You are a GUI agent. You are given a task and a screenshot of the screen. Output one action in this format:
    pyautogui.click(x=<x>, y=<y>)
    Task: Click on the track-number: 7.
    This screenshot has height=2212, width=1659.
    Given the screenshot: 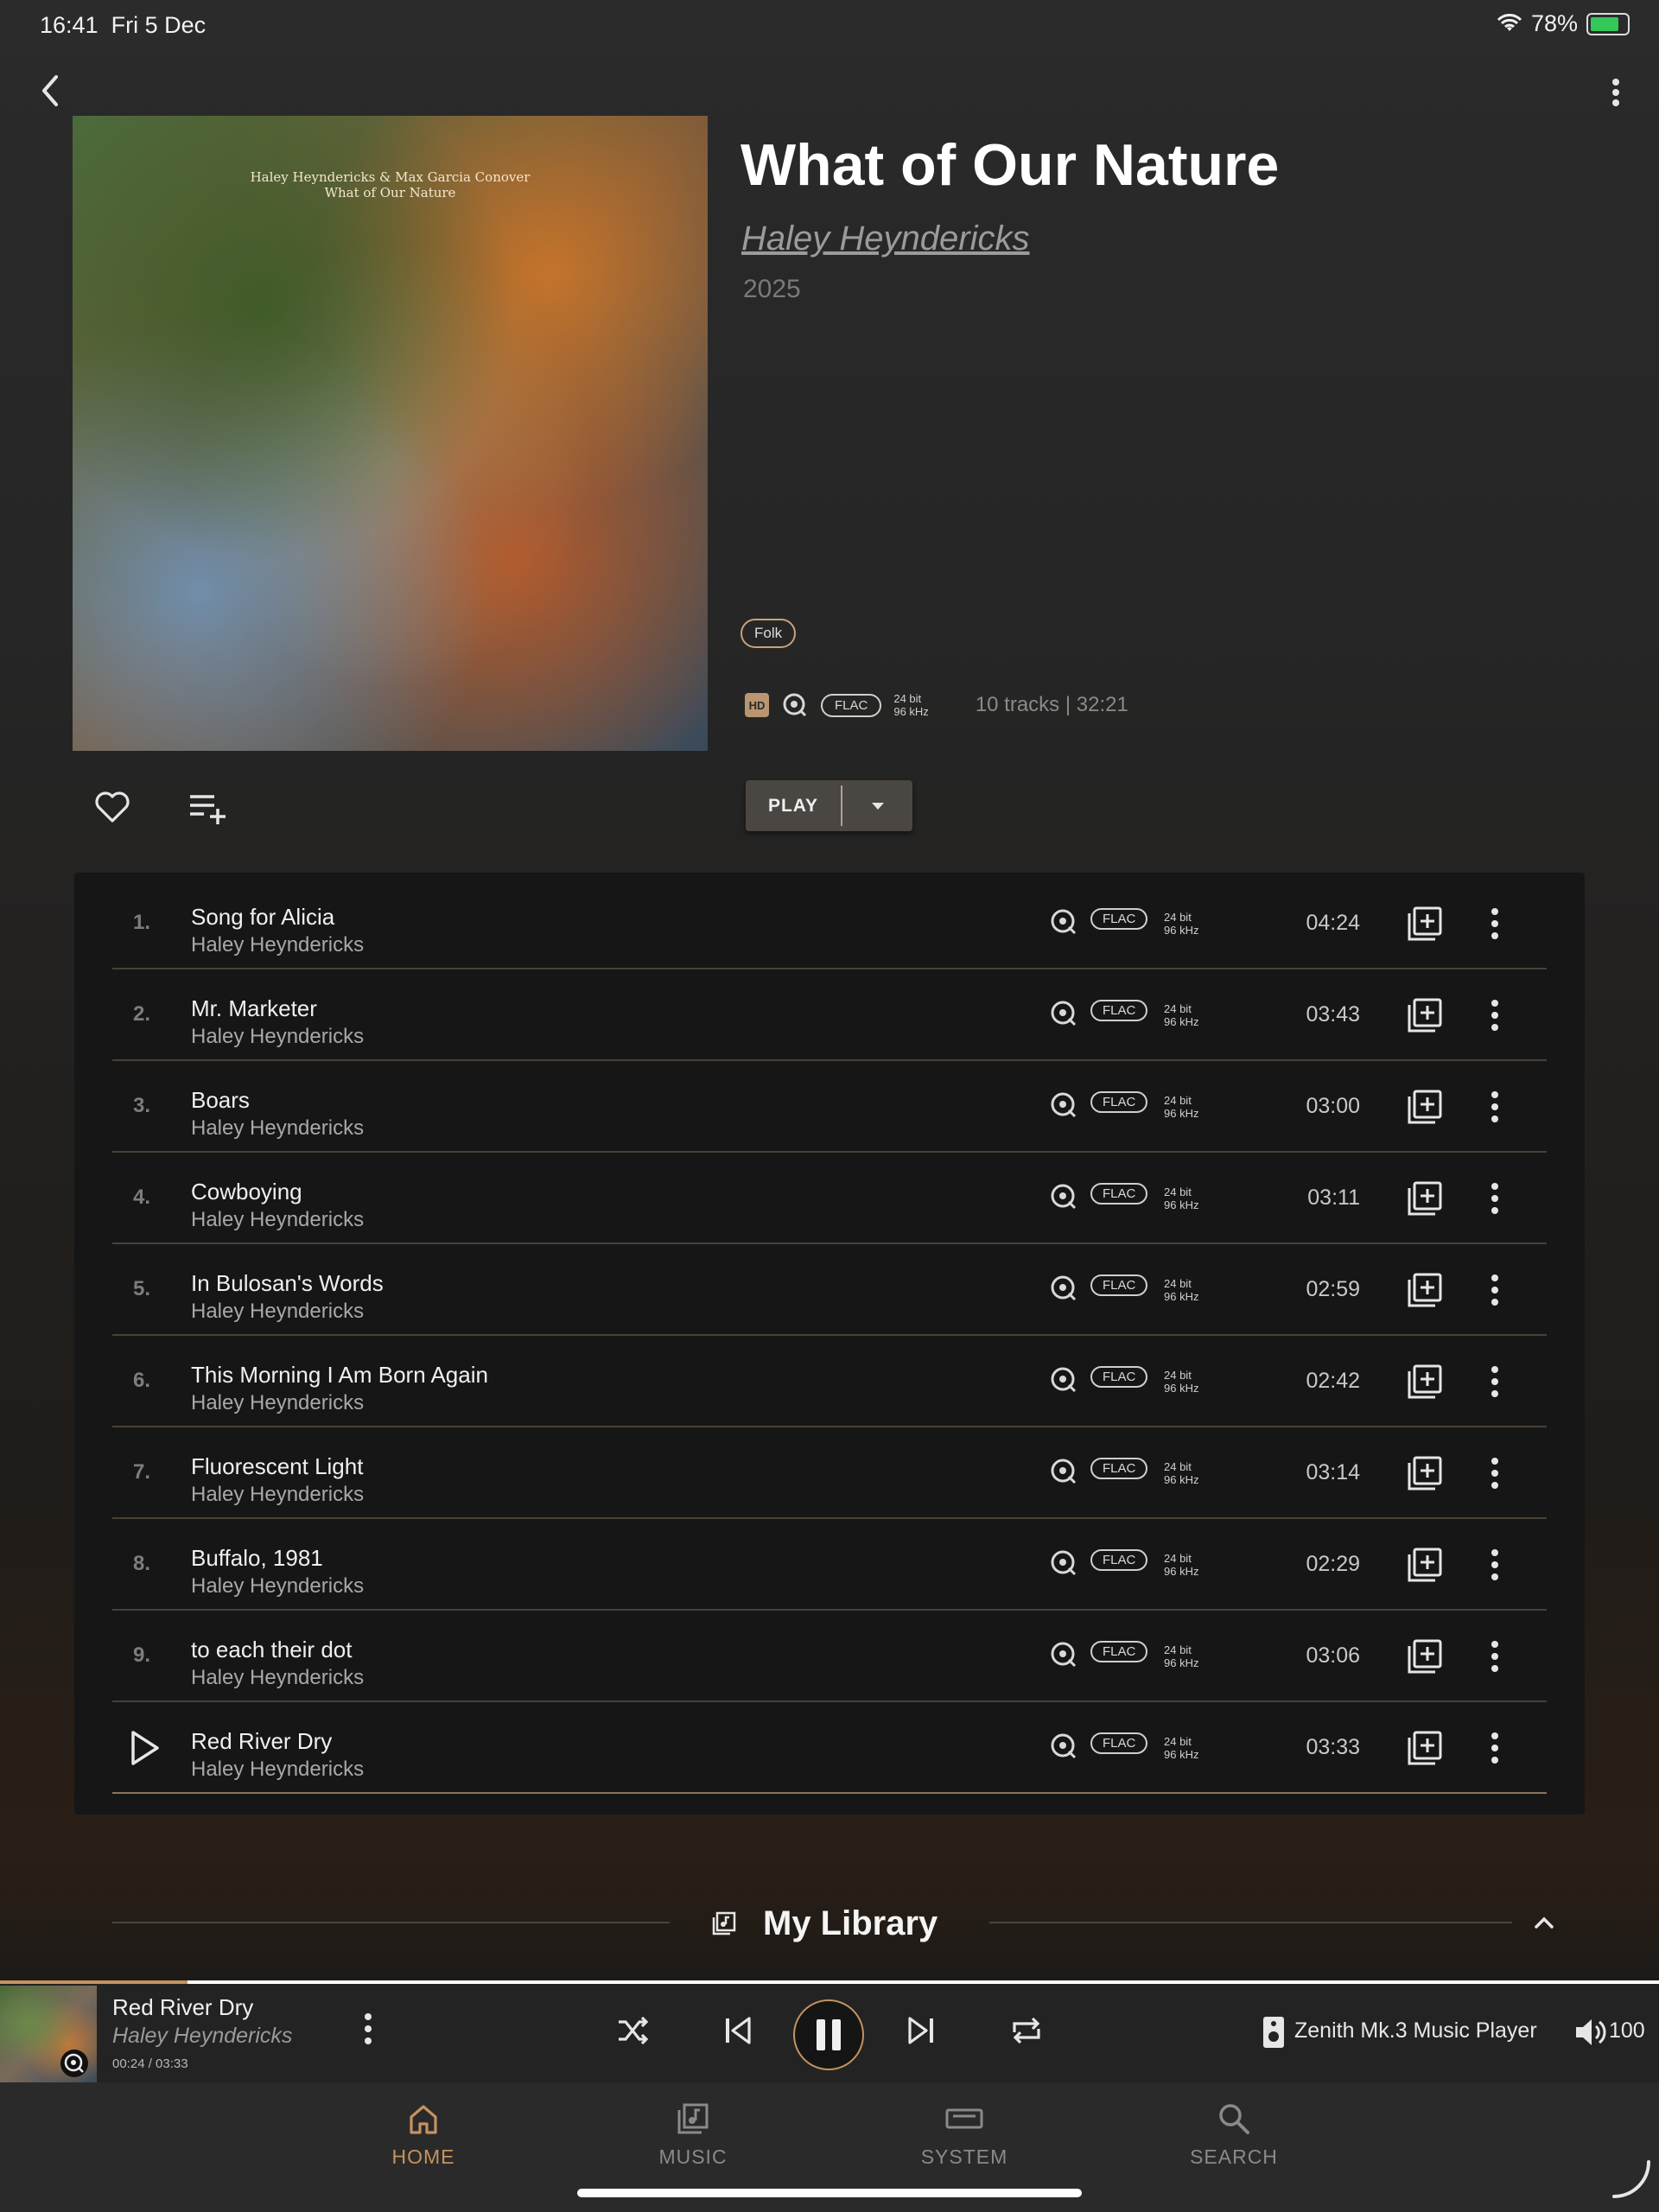 What is the action you would take?
    pyautogui.click(x=142, y=1472)
    